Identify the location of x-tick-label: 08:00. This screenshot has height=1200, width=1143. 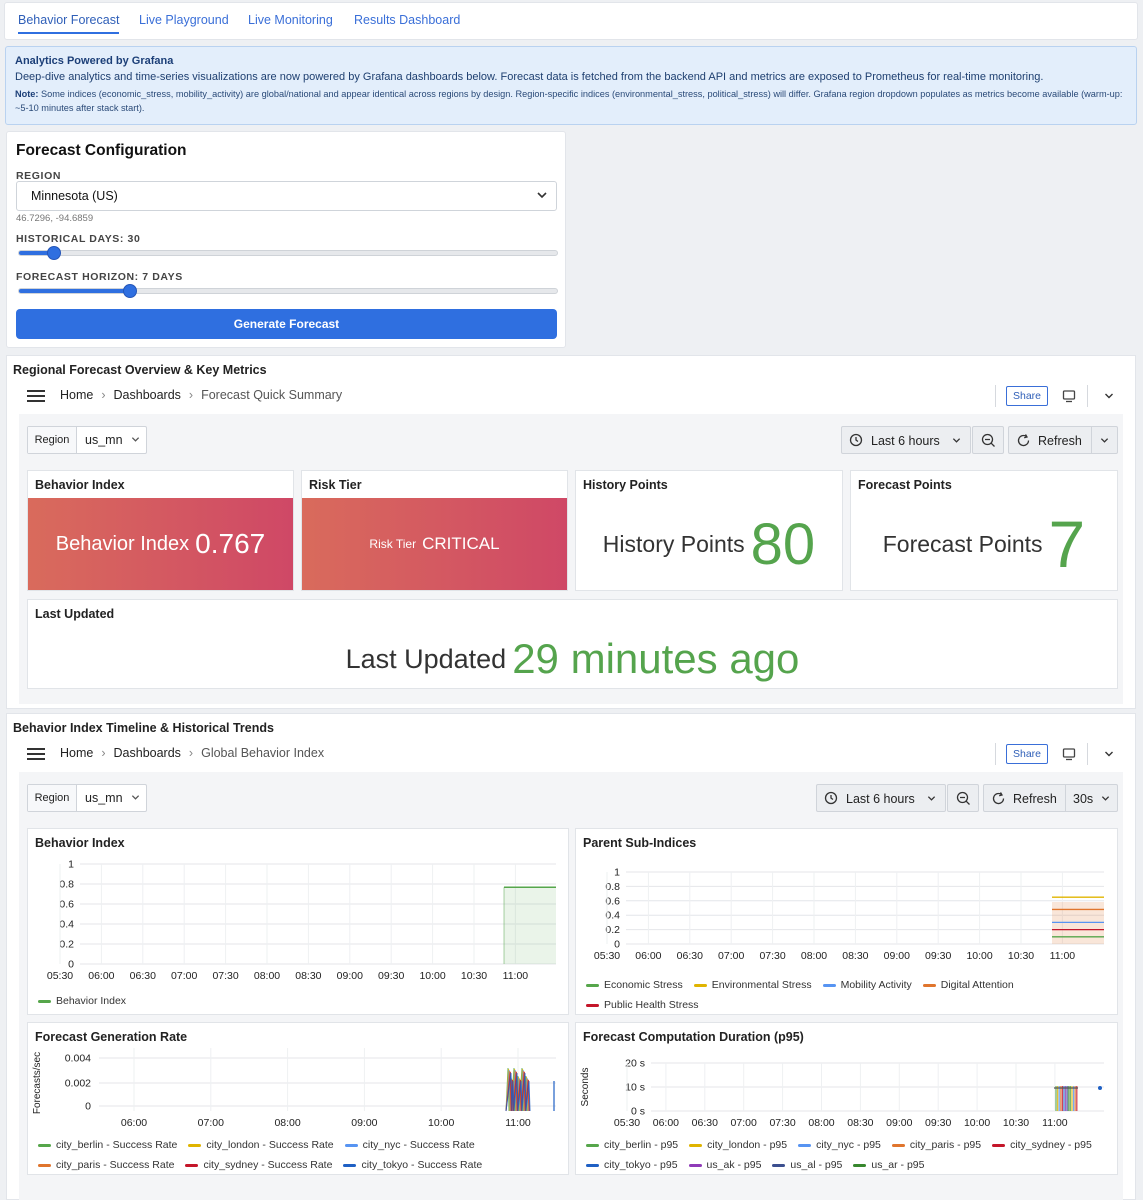
(267, 976).